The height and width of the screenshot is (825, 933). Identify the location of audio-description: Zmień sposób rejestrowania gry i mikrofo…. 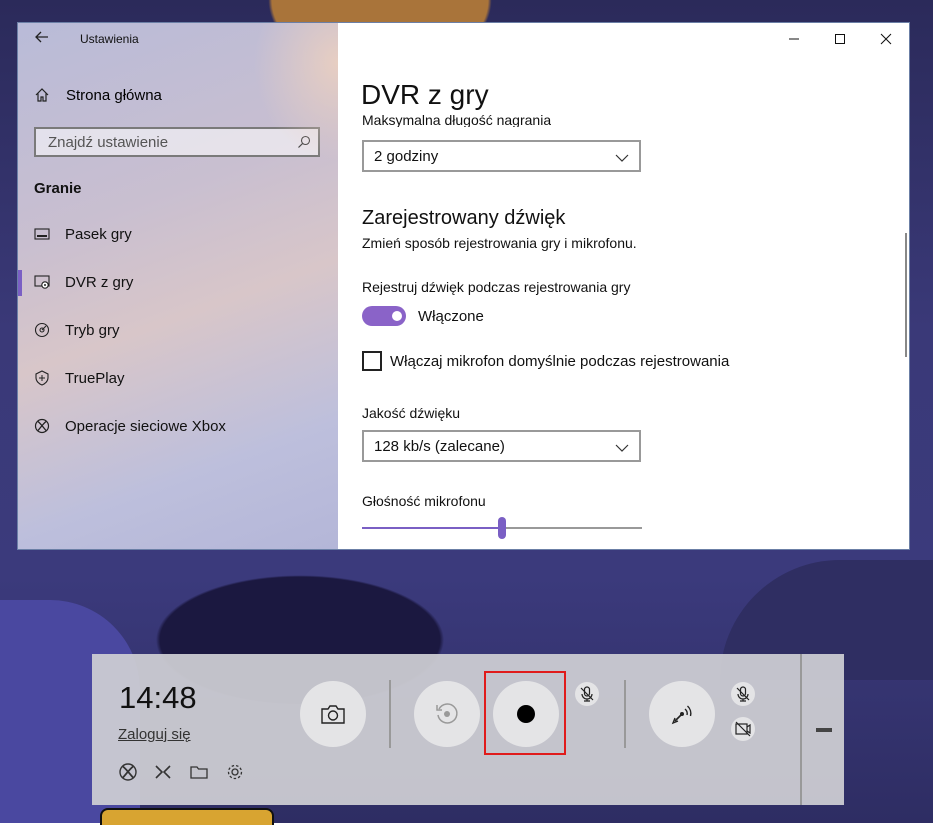
(499, 243).